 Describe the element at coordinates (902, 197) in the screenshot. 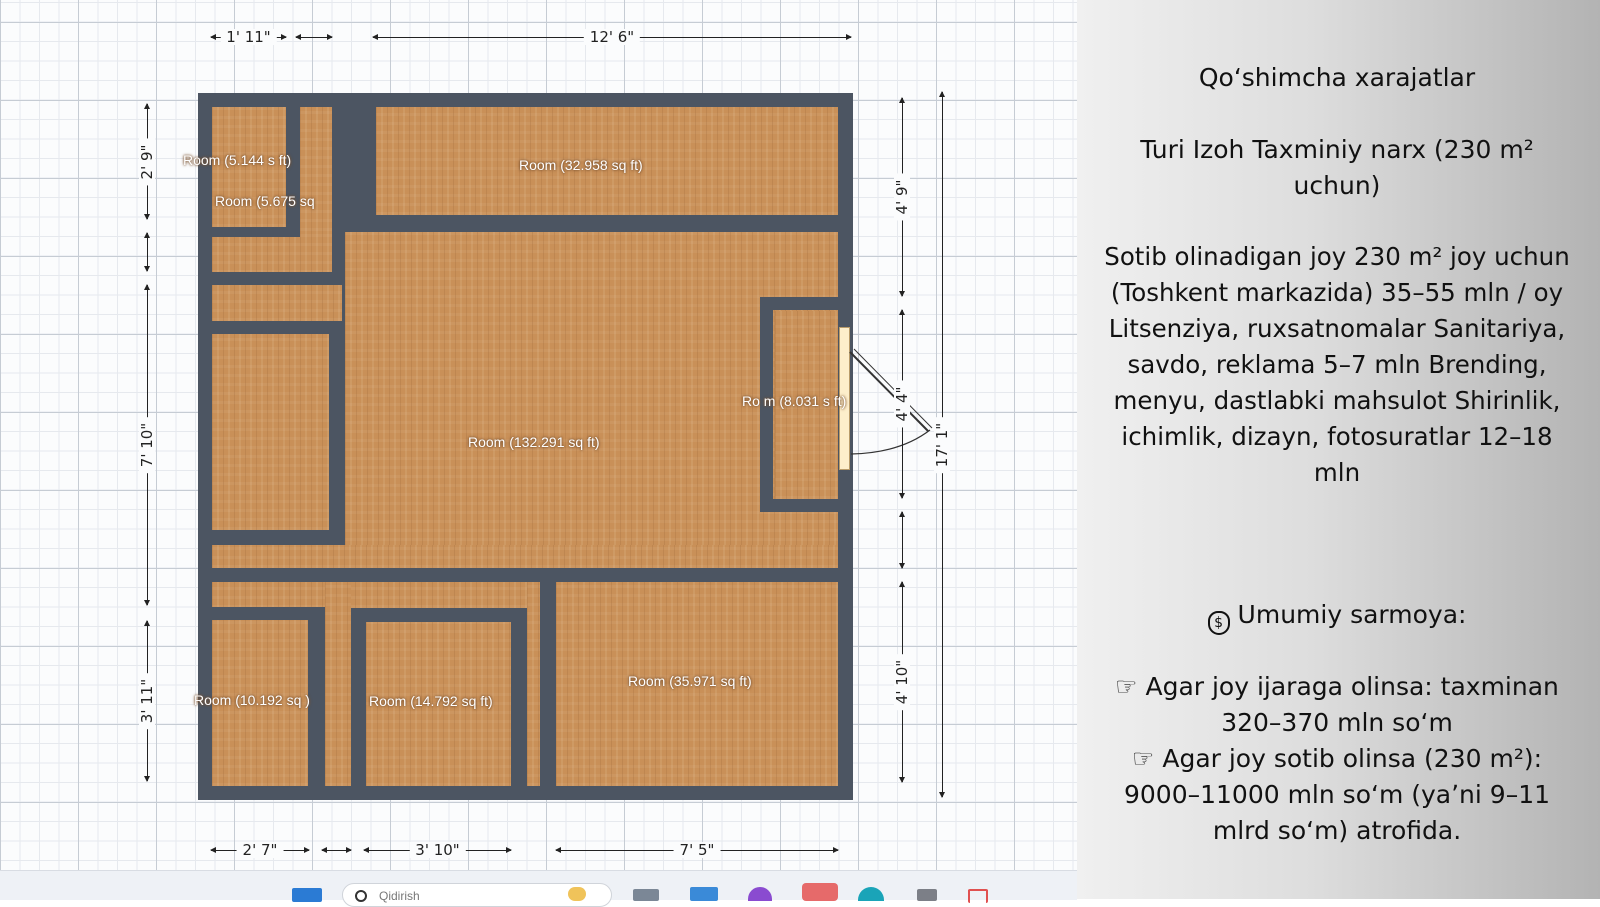

I see `dimension-right-1: 4' 9"` at that location.